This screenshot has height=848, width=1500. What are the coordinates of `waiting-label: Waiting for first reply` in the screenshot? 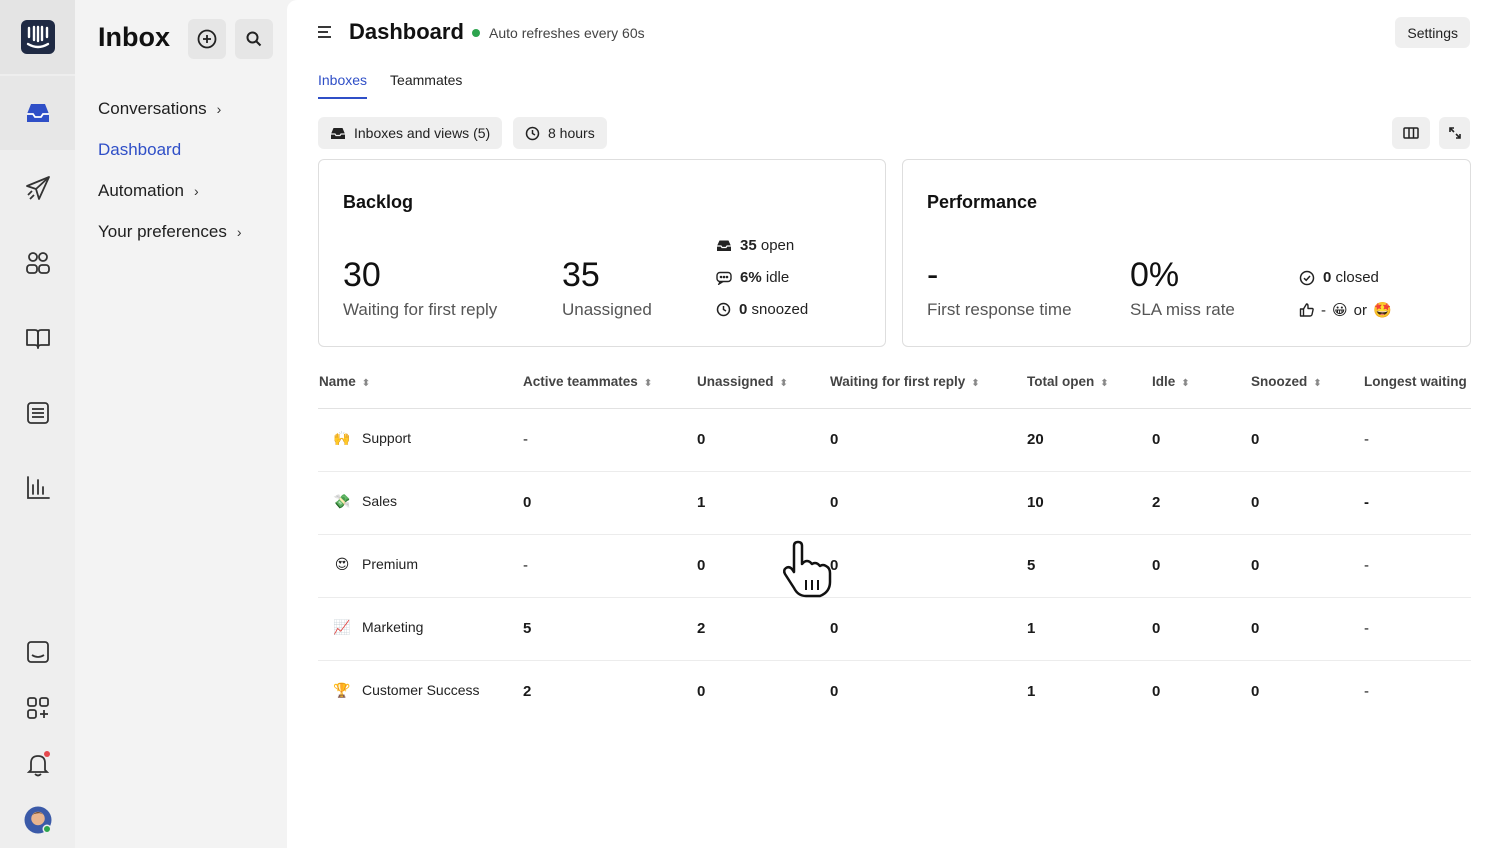 It's located at (420, 309).